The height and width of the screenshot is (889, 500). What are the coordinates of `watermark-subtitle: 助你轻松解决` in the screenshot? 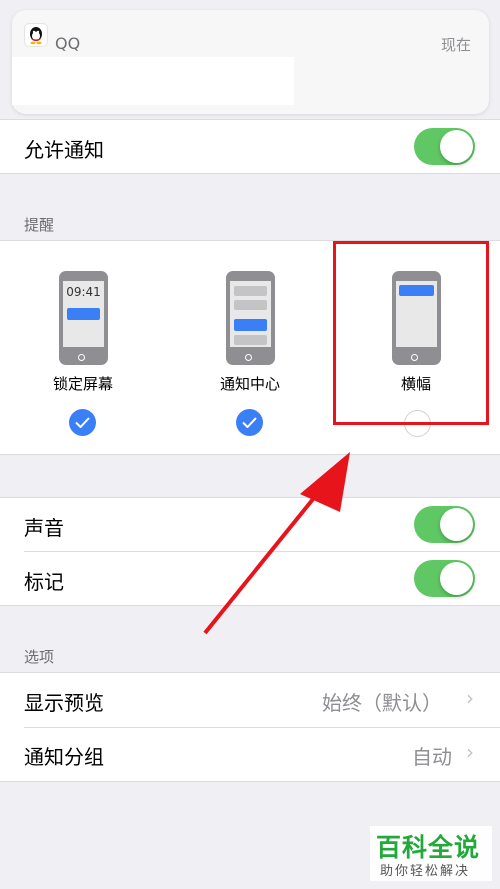 It's located at (425, 871).